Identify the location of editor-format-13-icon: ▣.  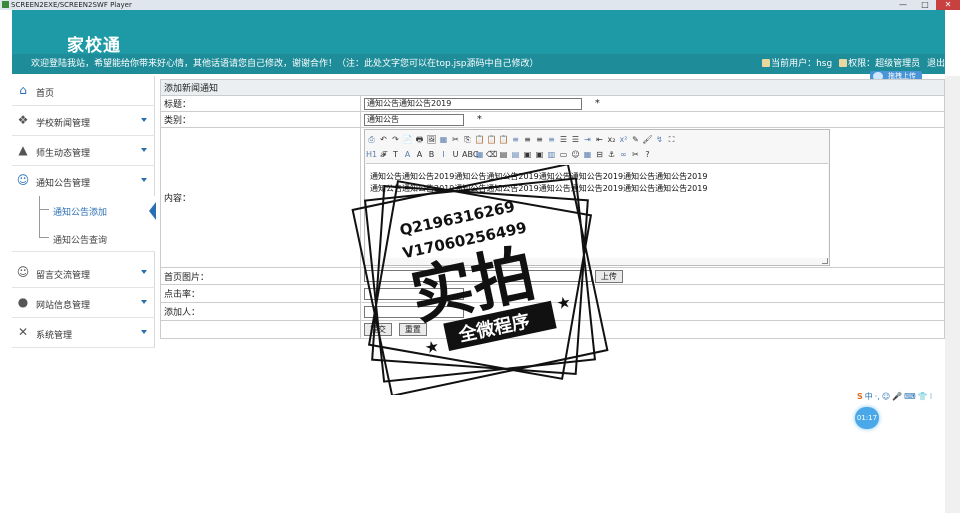
(527, 154).